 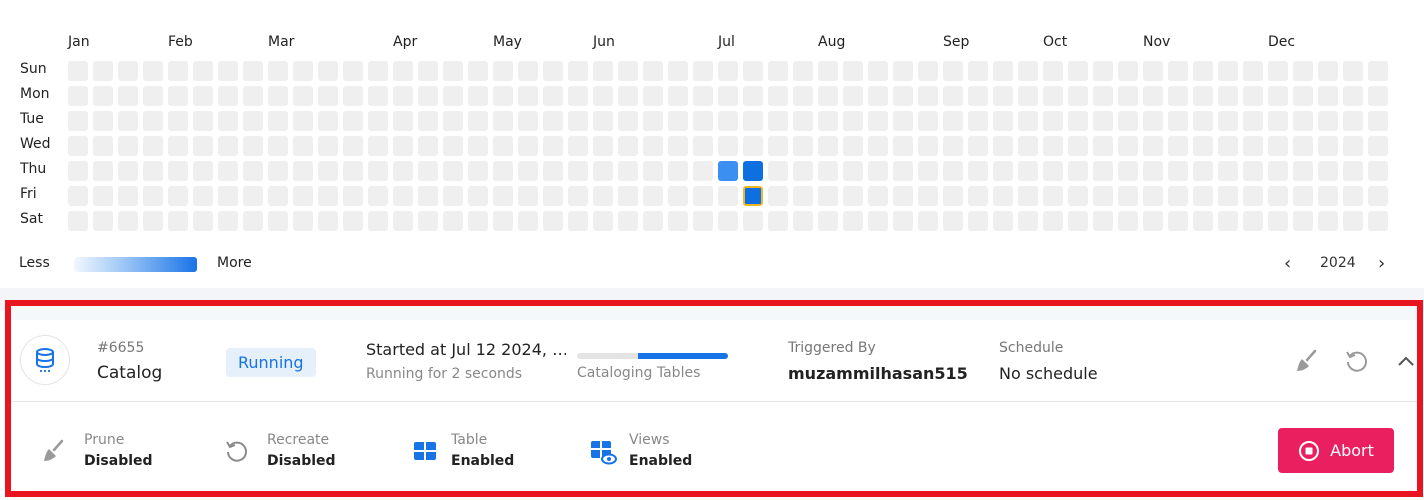 I want to click on table-grid-icon, so click(x=425, y=451).